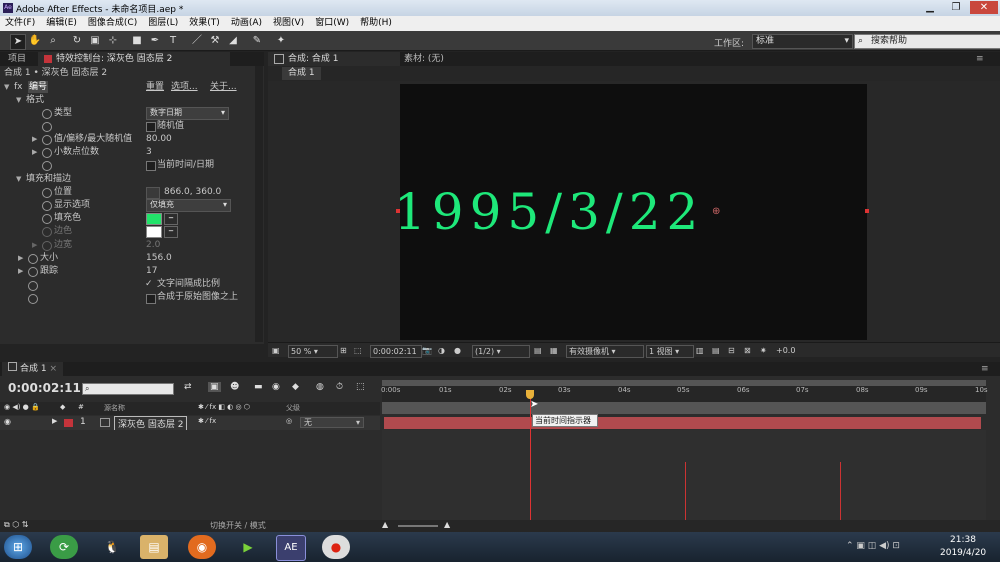  I want to click on zoom-in-icon: ▲, so click(447, 524).